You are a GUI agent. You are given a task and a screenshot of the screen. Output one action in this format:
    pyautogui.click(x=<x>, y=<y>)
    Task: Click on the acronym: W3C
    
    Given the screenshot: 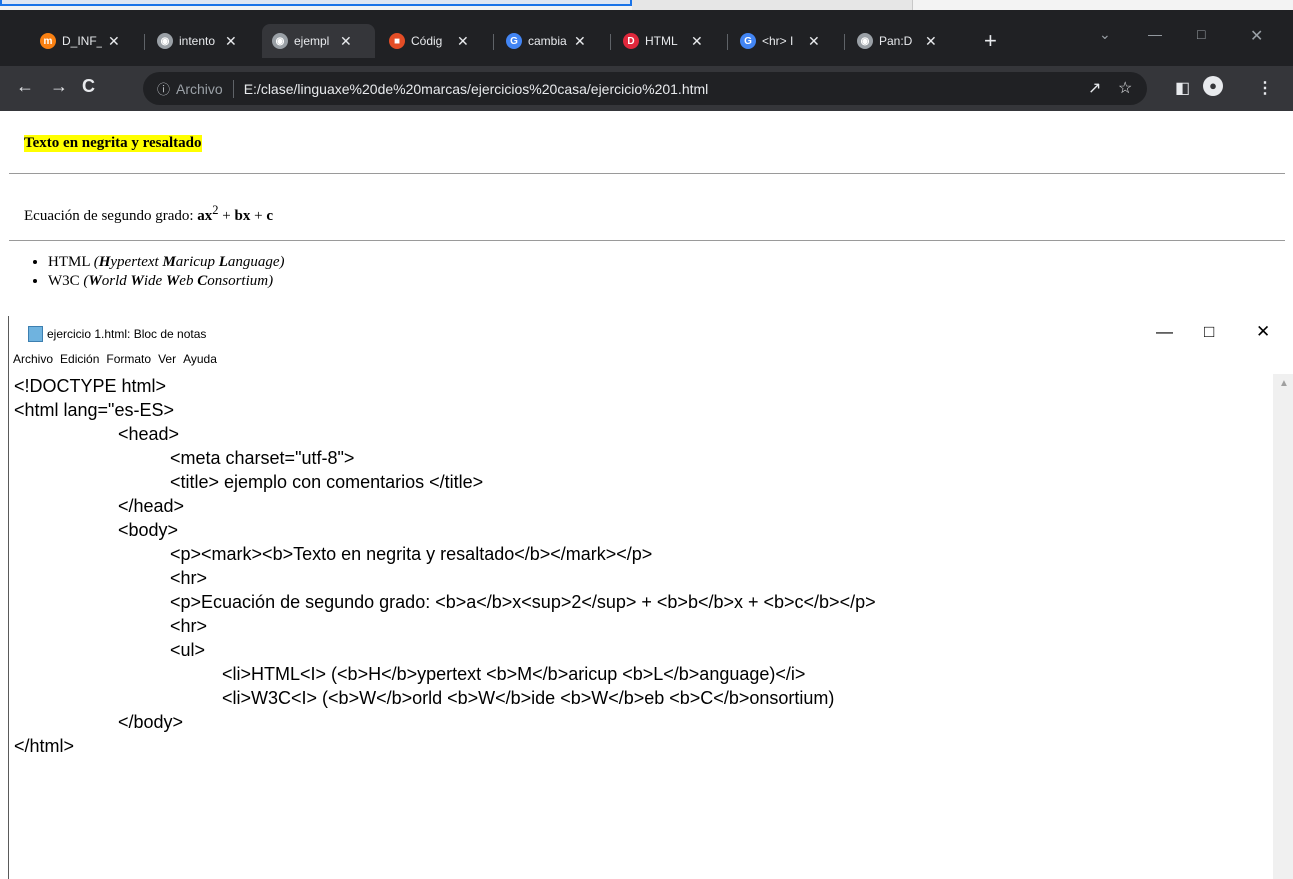 What is the action you would take?
    pyautogui.click(x=66, y=281)
    